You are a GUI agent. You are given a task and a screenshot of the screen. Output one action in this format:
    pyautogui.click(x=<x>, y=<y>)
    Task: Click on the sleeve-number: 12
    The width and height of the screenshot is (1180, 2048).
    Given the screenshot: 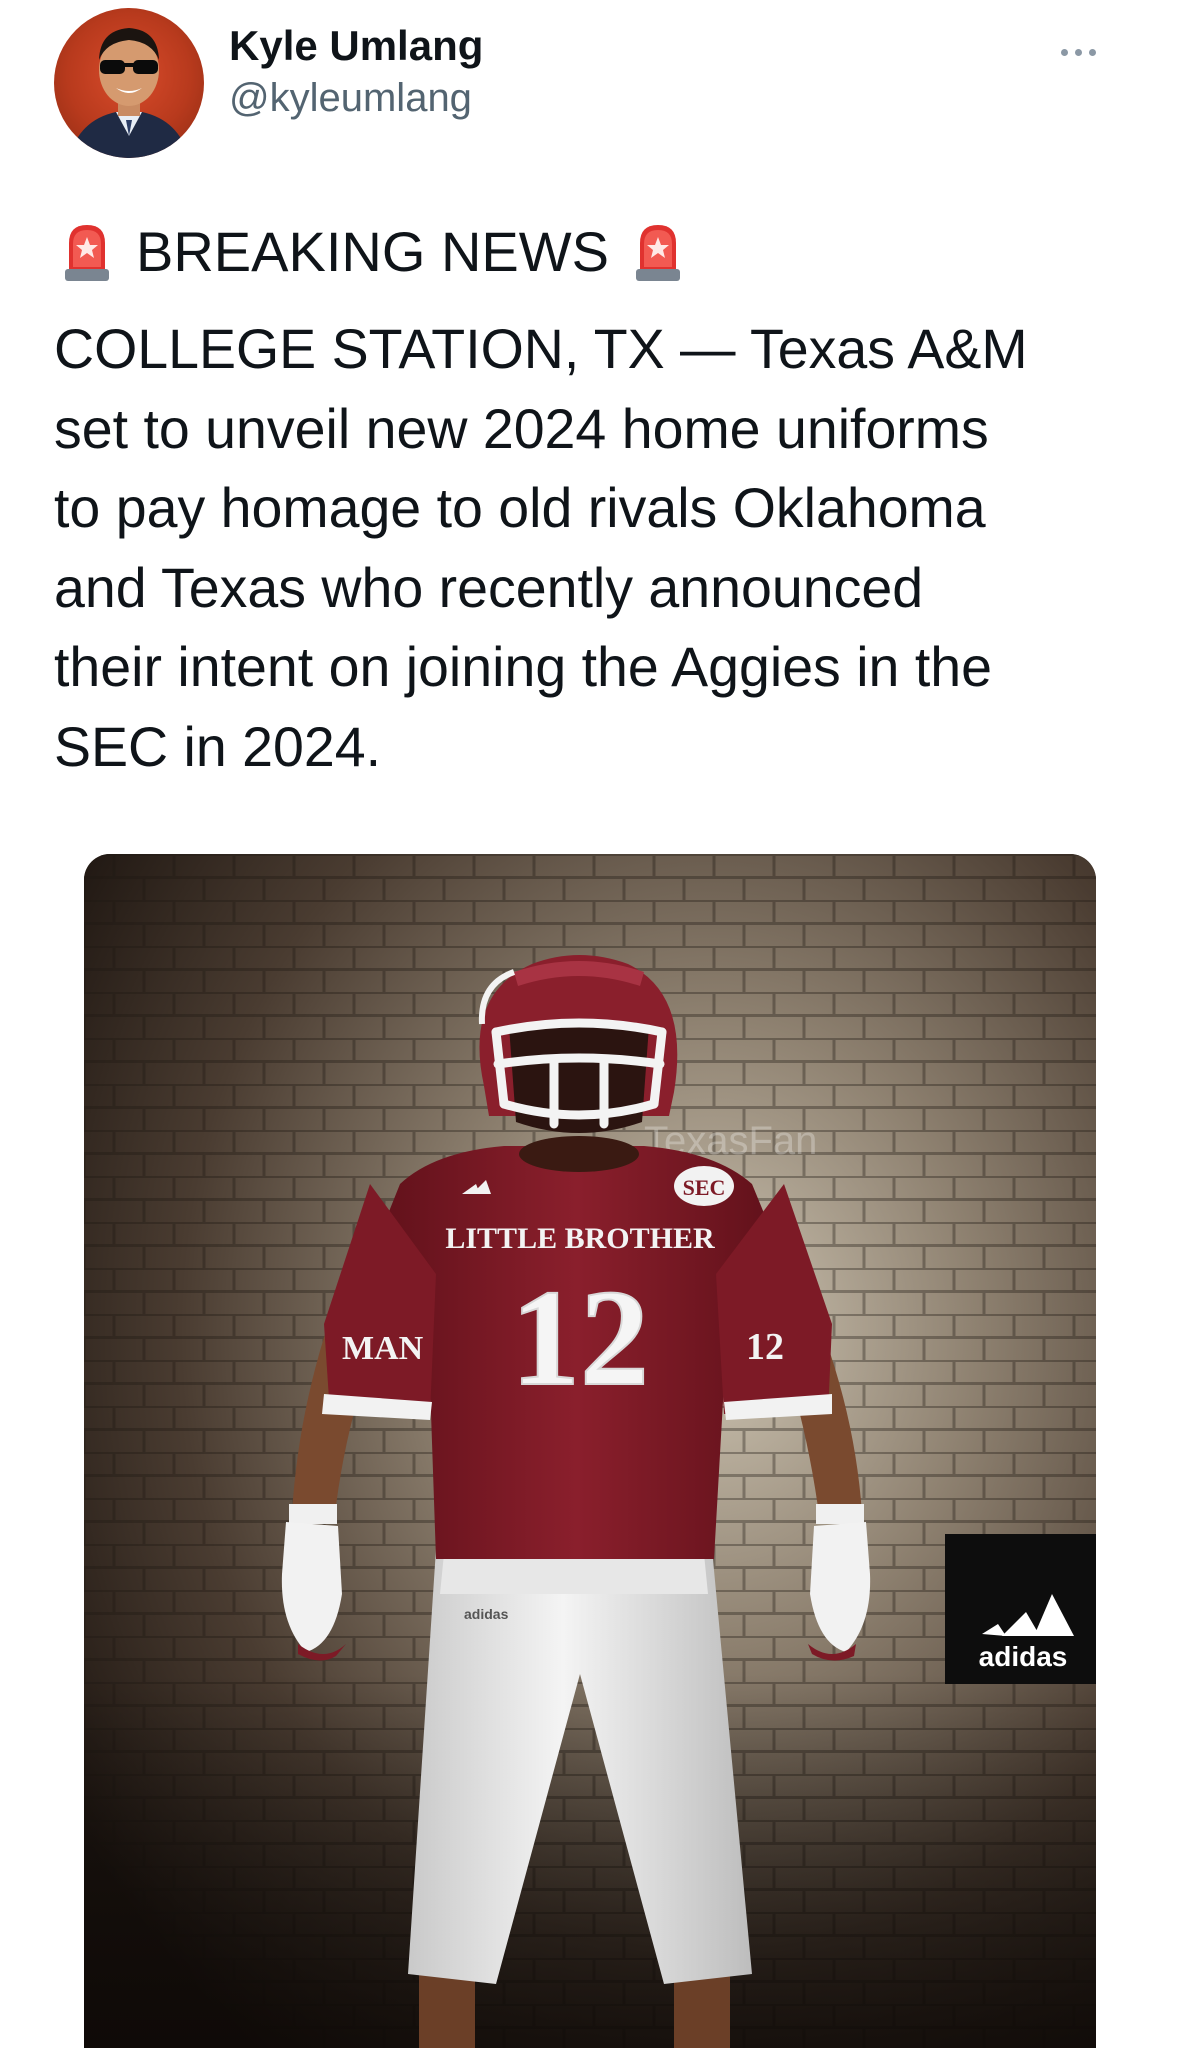 What is the action you would take?
    pyautogui.click(x=765, y=1347)
    